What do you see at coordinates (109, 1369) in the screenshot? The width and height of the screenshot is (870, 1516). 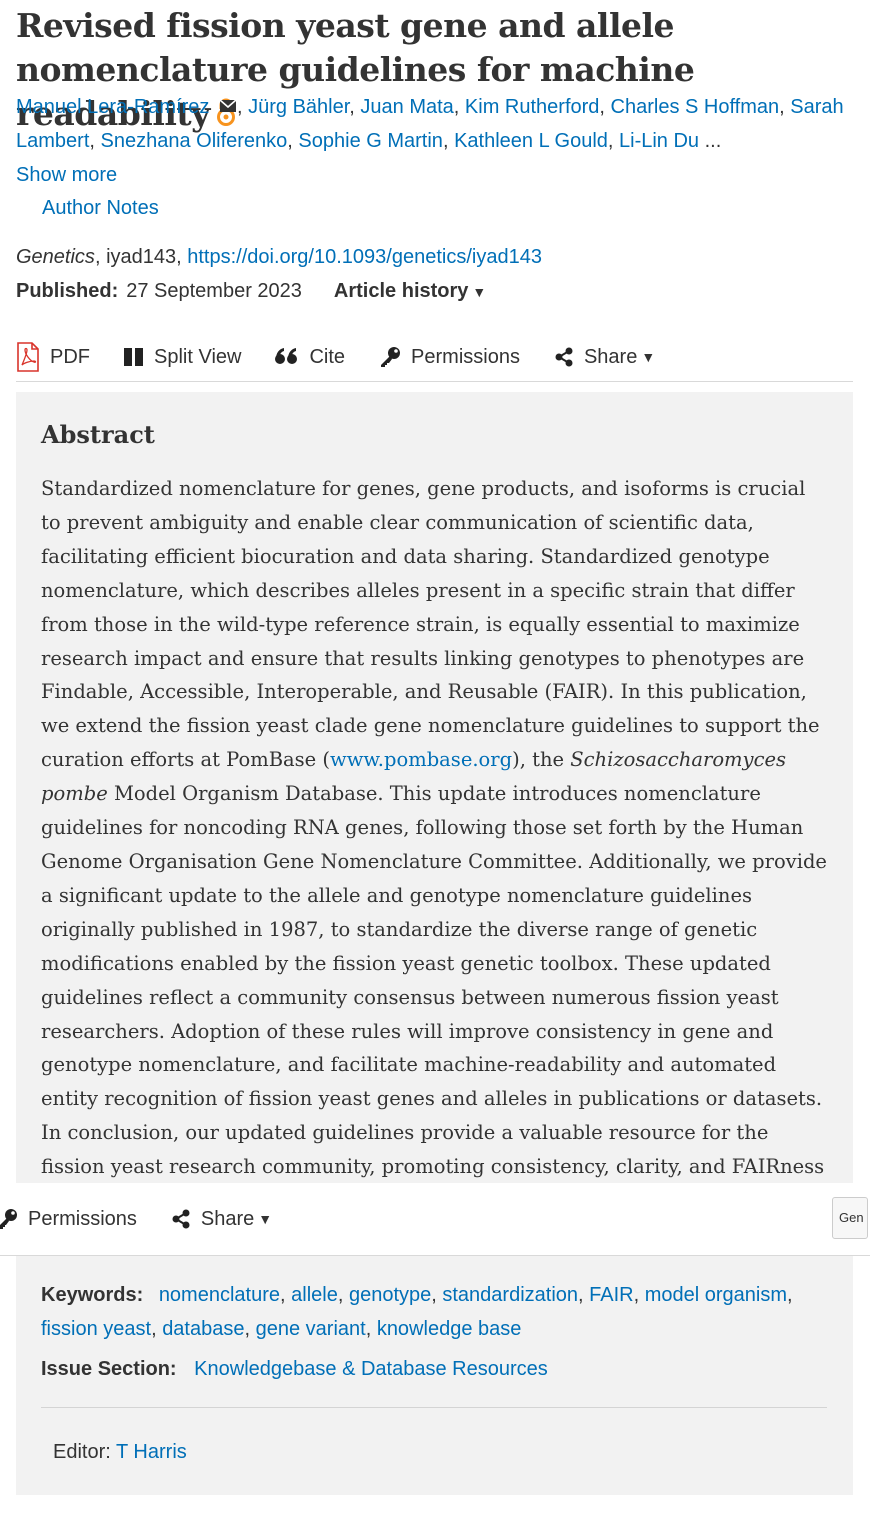 I see `issue-section-label: Issue Section:` at bounding box center [109, 1369].